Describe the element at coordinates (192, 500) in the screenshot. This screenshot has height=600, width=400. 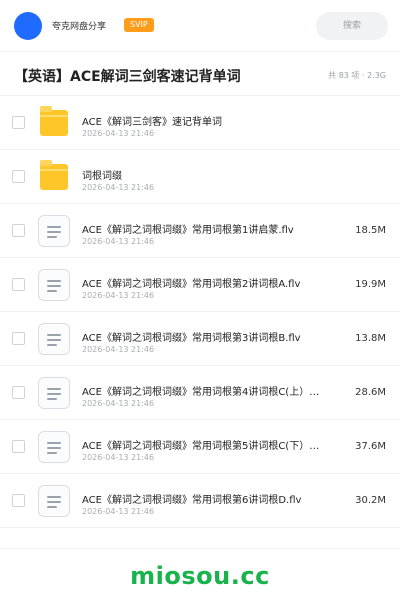
I see `file-name: ACE《解词之词根词缀》常用词根第6讲词根D.flv` at that location.